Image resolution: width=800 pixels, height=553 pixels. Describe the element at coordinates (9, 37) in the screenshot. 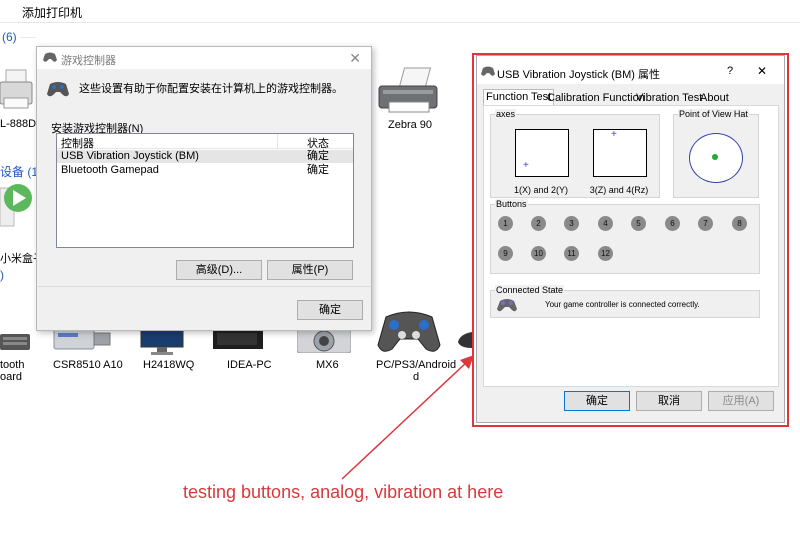

I see `printers-count: (6)` at that location.